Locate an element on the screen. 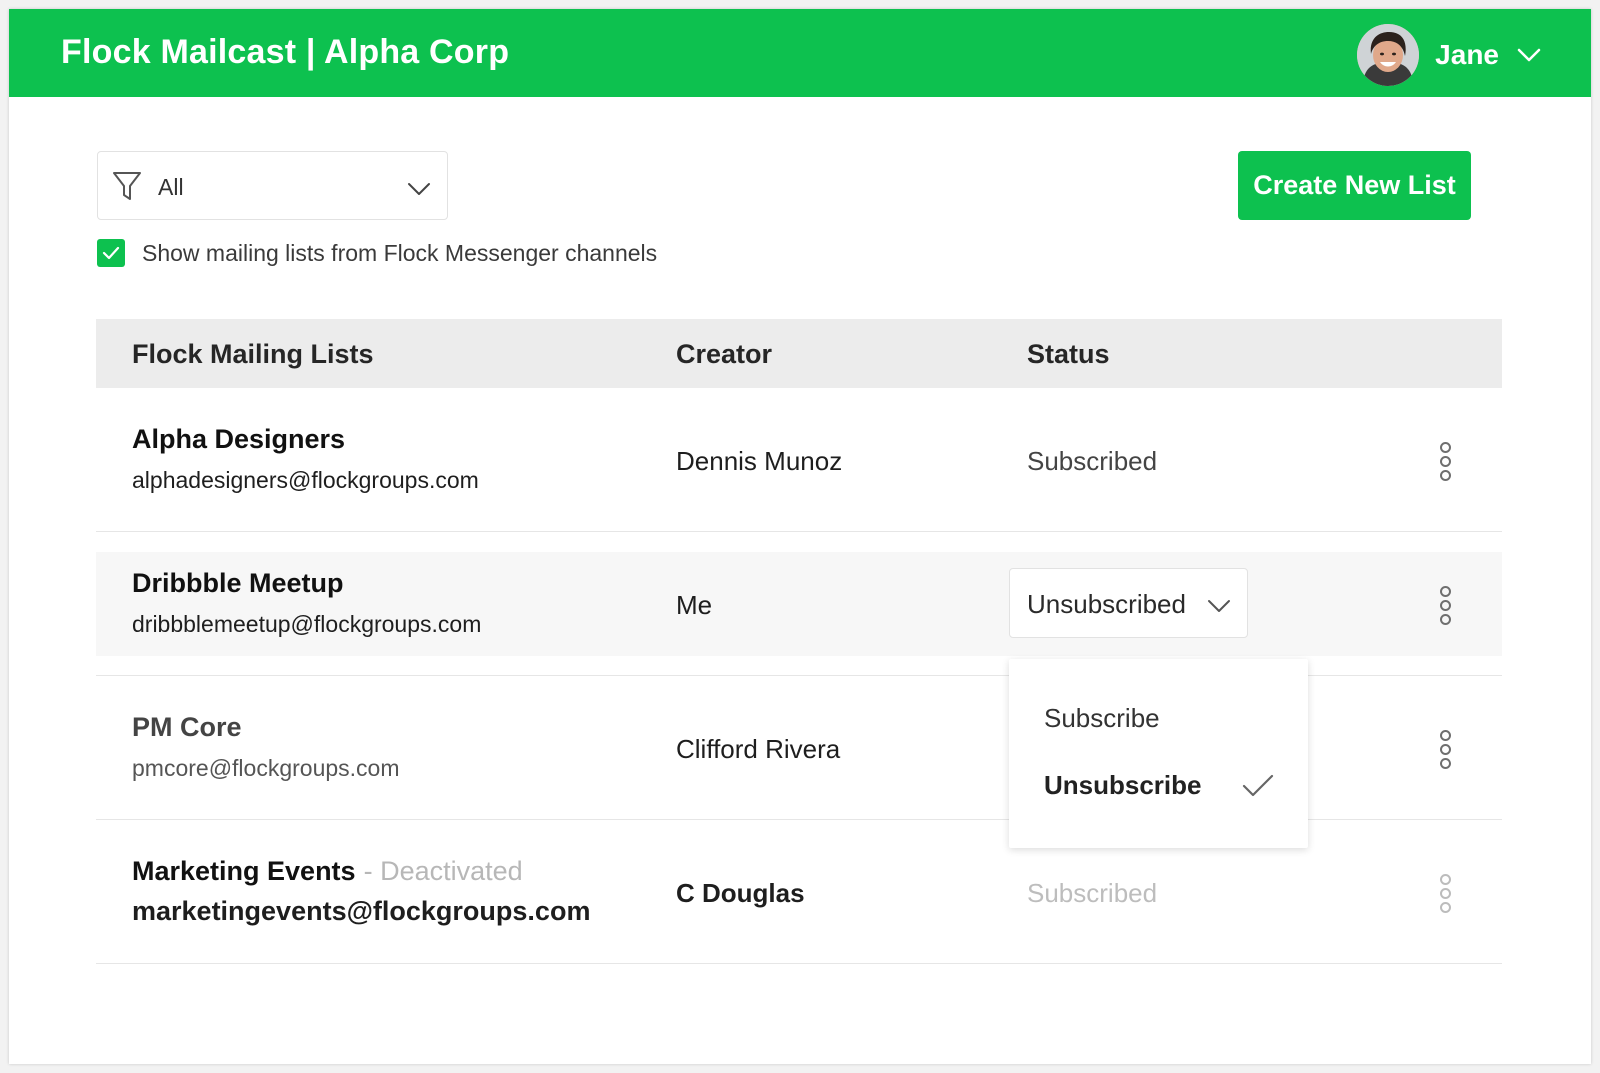  app-title: Flock Mailcast | Alpha Corp is located at coordinates (285, 52).